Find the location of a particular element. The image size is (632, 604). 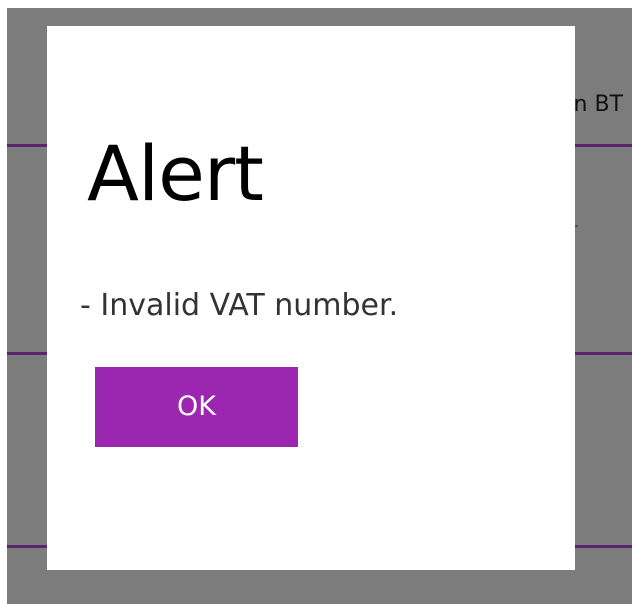

background-mark is located at coordinates (576, 226).